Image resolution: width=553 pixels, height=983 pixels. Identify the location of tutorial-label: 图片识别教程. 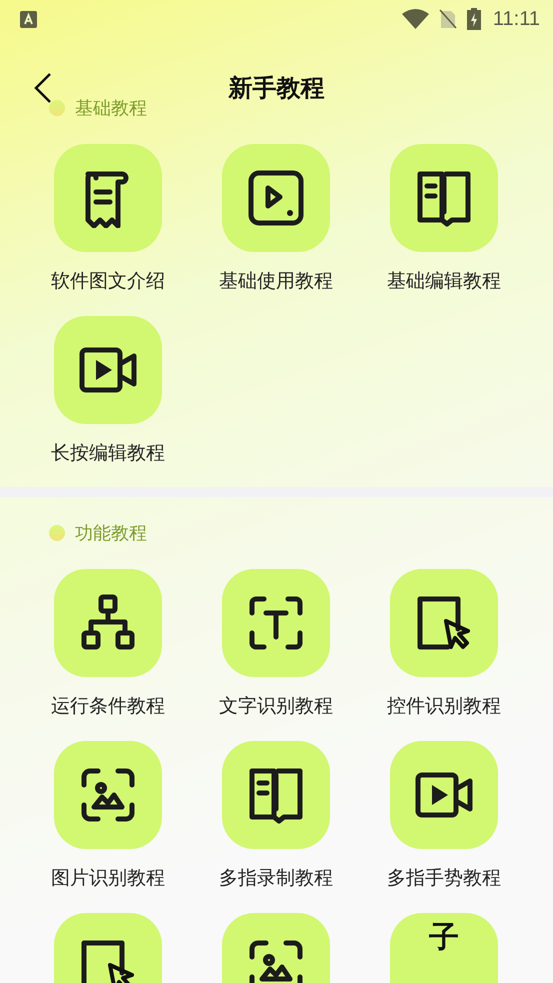
(108, 878).